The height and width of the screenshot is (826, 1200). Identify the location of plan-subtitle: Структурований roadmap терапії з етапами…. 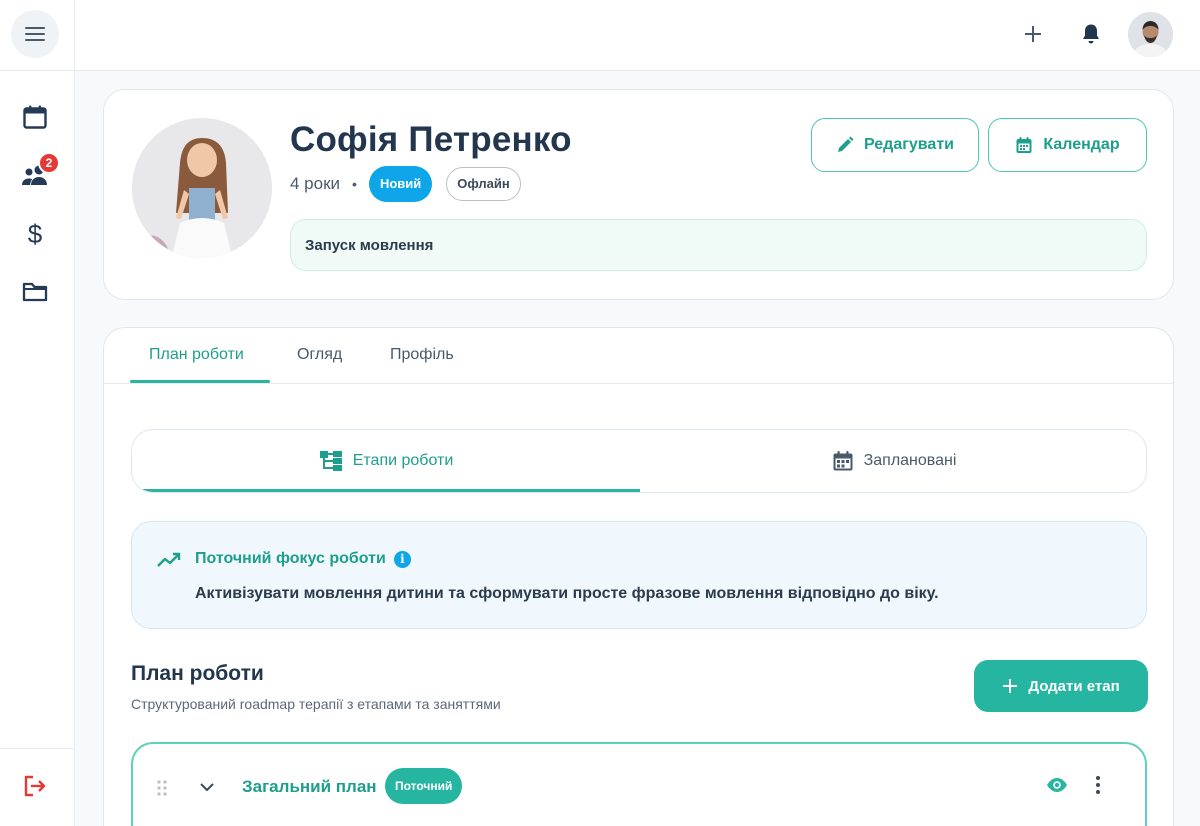
(316, 704).